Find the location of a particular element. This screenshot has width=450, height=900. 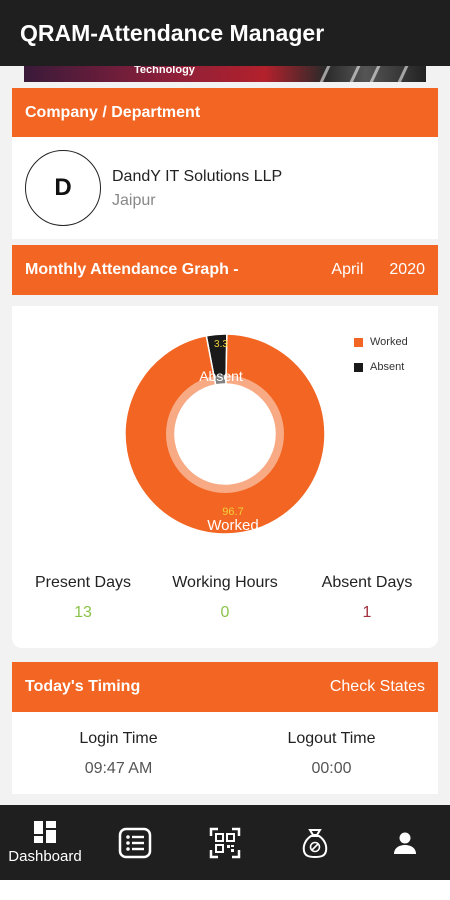

stat-label: Absent Days is located at coordinates (367, 582).